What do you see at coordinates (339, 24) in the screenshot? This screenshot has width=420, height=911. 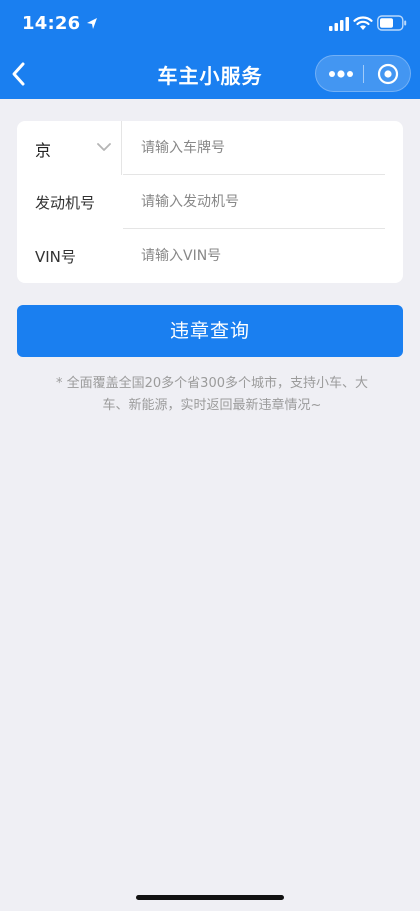 I see `cellular-signal-icon` at bounding box center [339, 24].